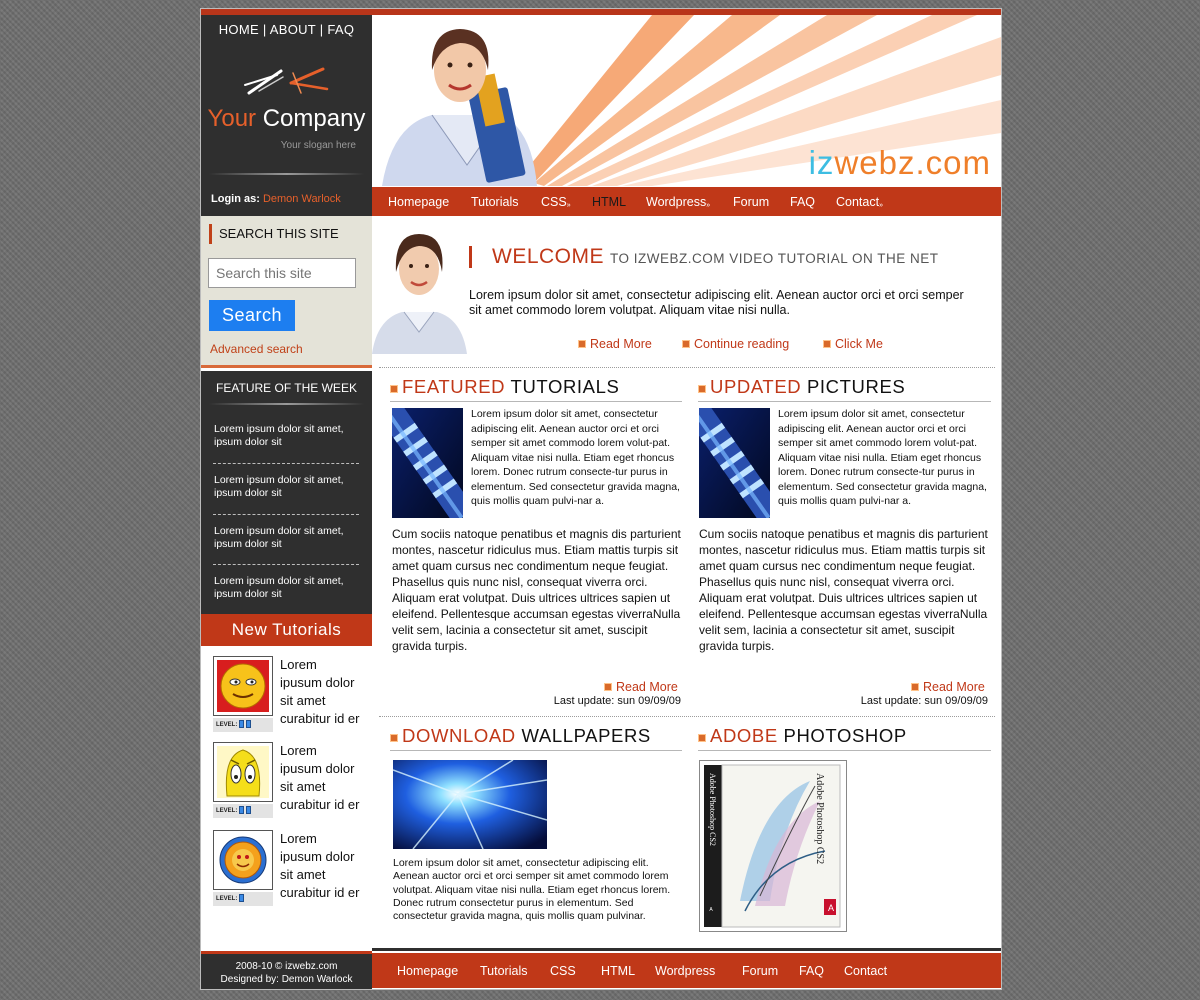 The width and height of the screenshot is (1200, 1000). I want to click on footer-nav-wordpress: Wordpress, so click(685, 971).